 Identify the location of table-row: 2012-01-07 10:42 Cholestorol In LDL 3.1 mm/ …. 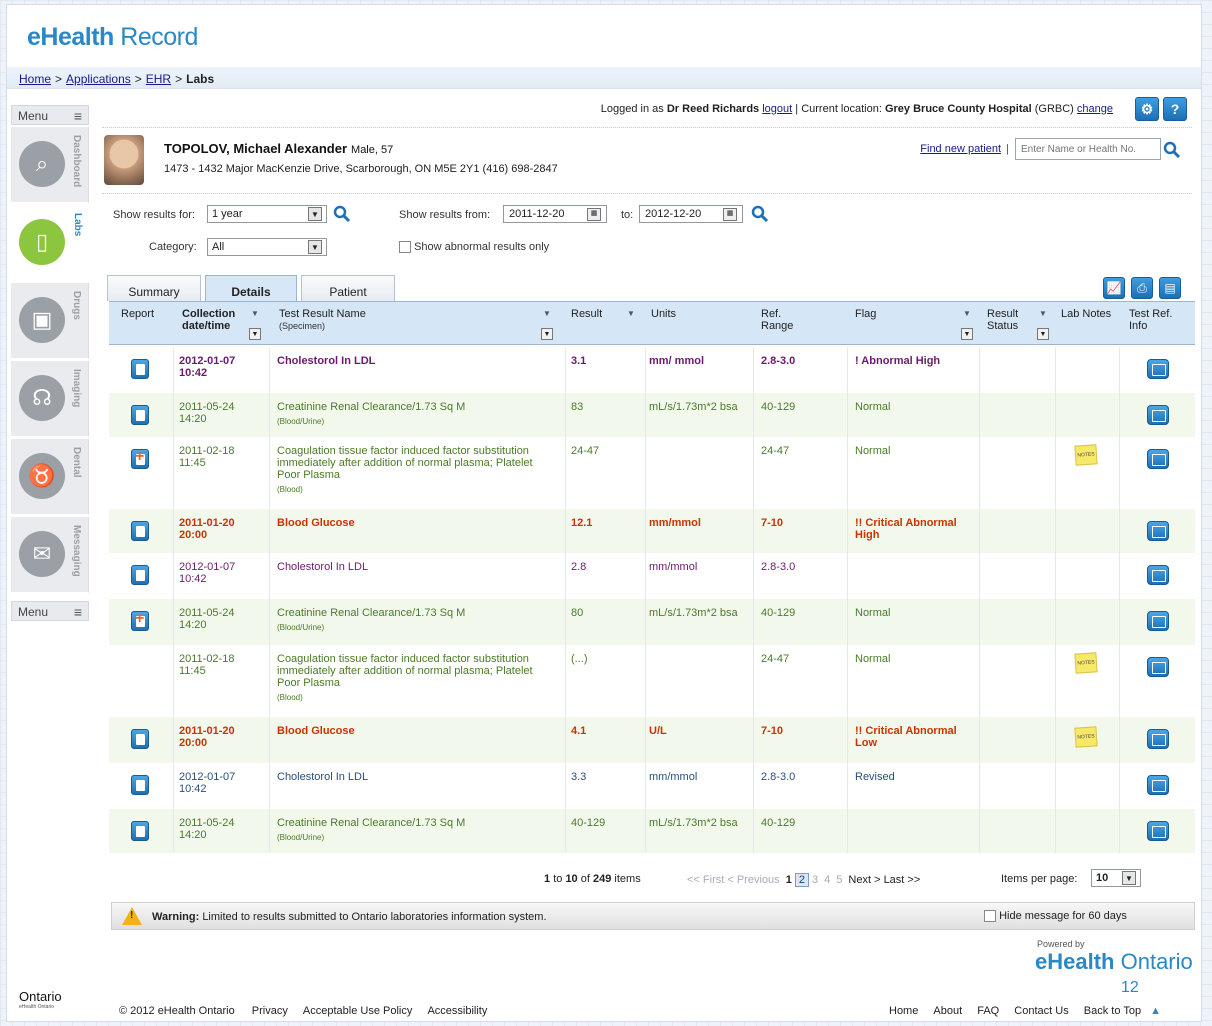
(652, 370).